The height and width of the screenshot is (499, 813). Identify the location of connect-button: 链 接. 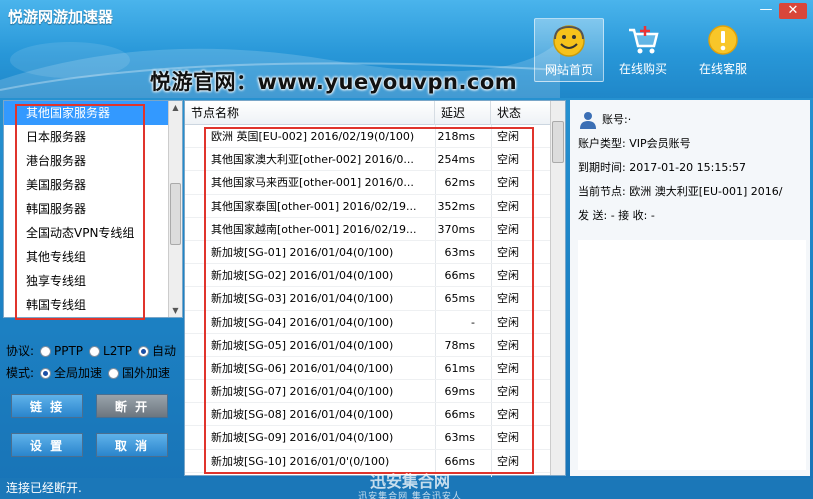
(47, 406).